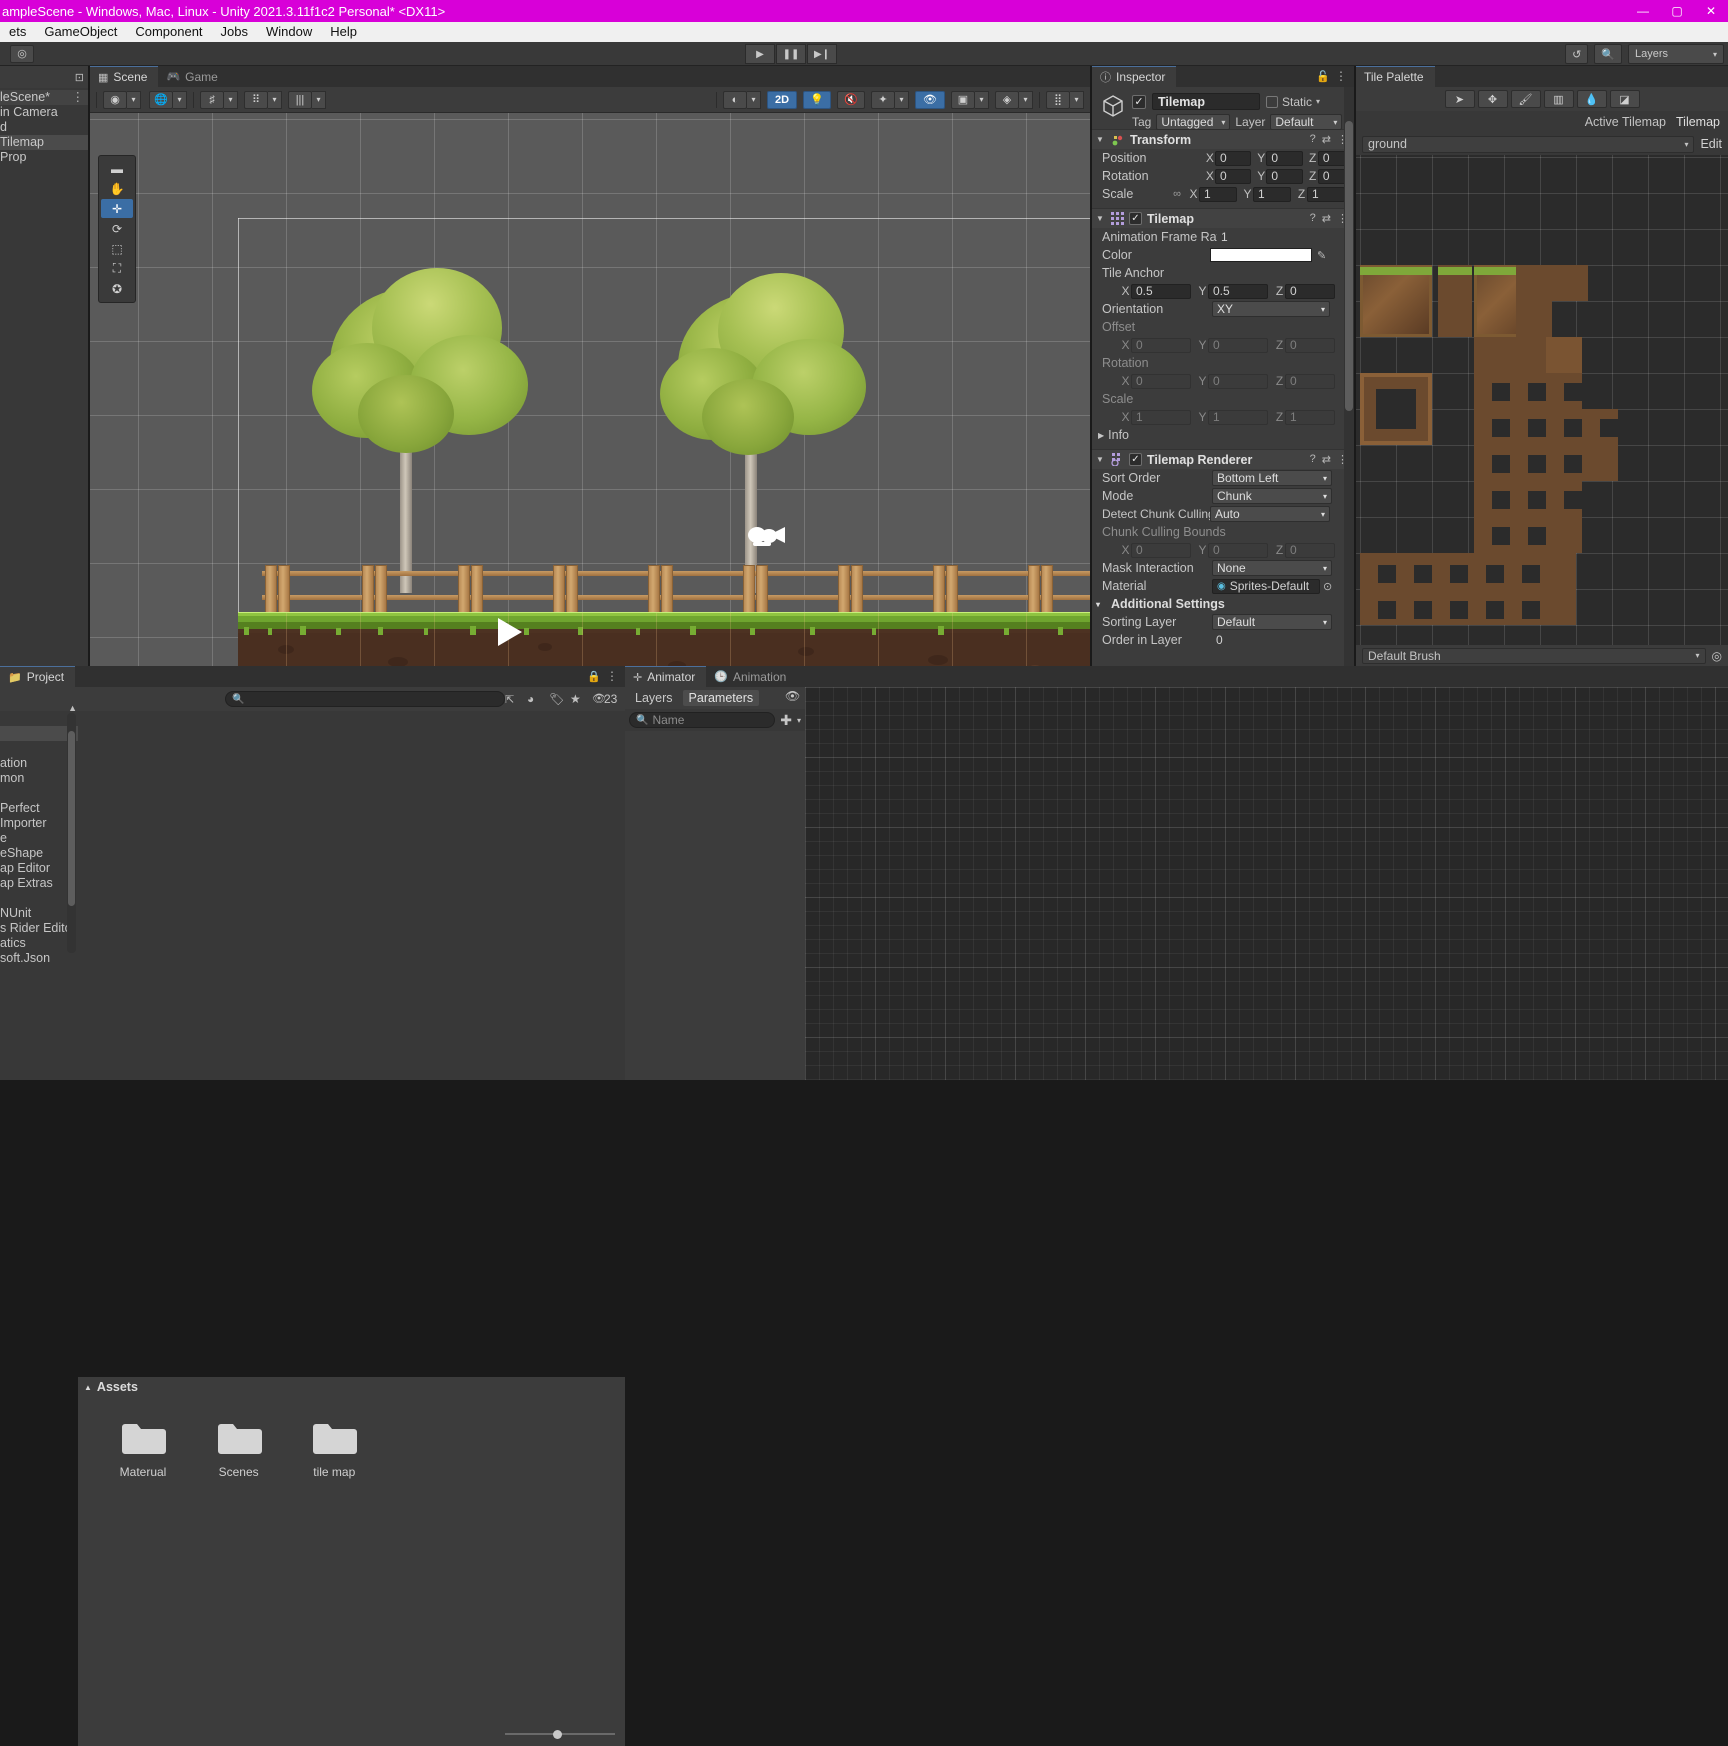 The image size is (1728, 1746). What do you see at coordinates (117, 248) in the screenshot?
I see `scale-tool-button: ⬚` at bounding box center [117, 248].